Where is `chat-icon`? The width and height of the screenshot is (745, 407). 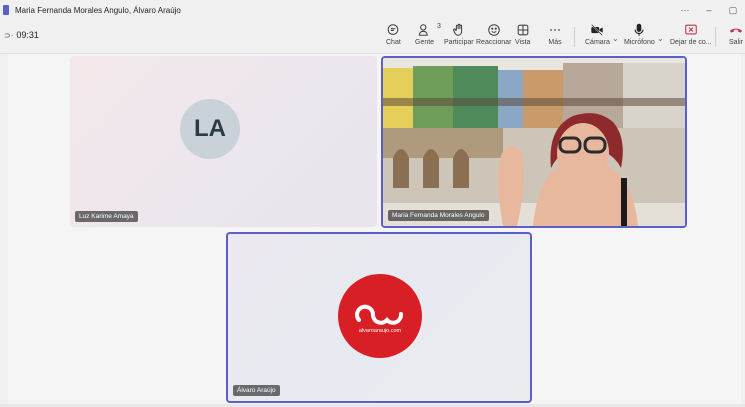
chat-icon is located at coordinates (393, 29).